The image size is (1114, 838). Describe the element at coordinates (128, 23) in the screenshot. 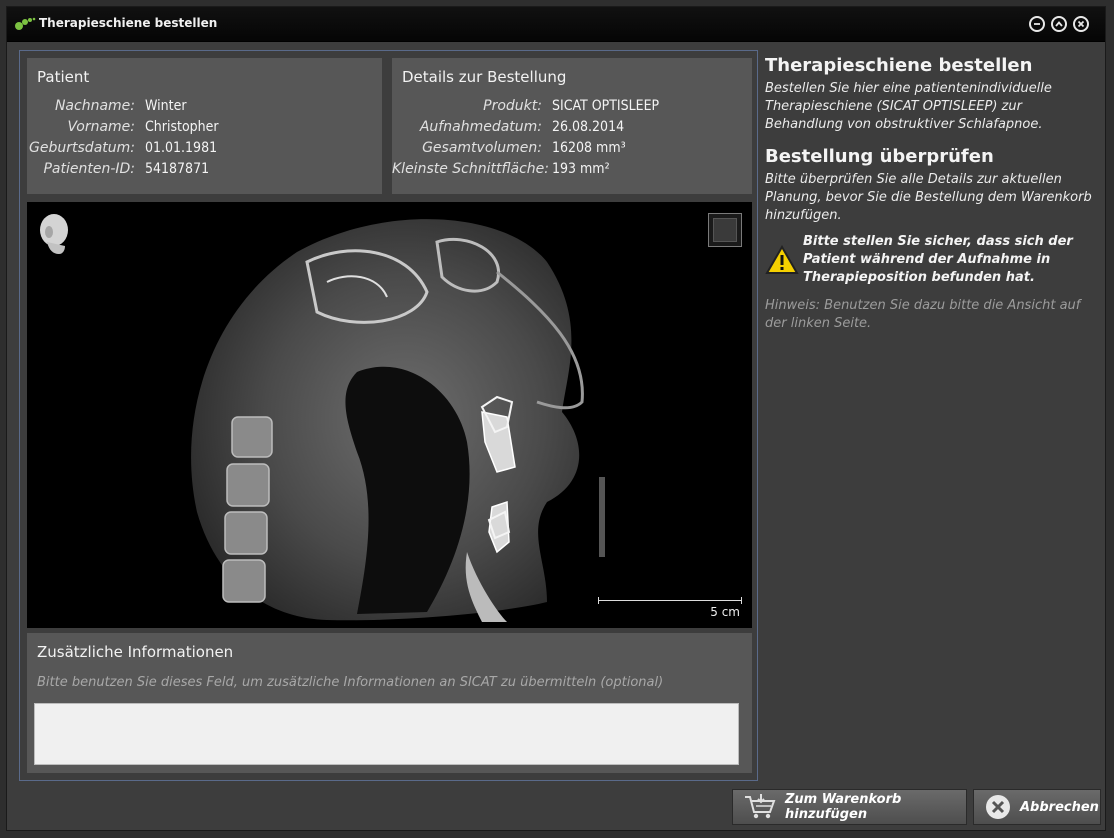

I see `window-title: Therapieschiene bestellen` at that location.